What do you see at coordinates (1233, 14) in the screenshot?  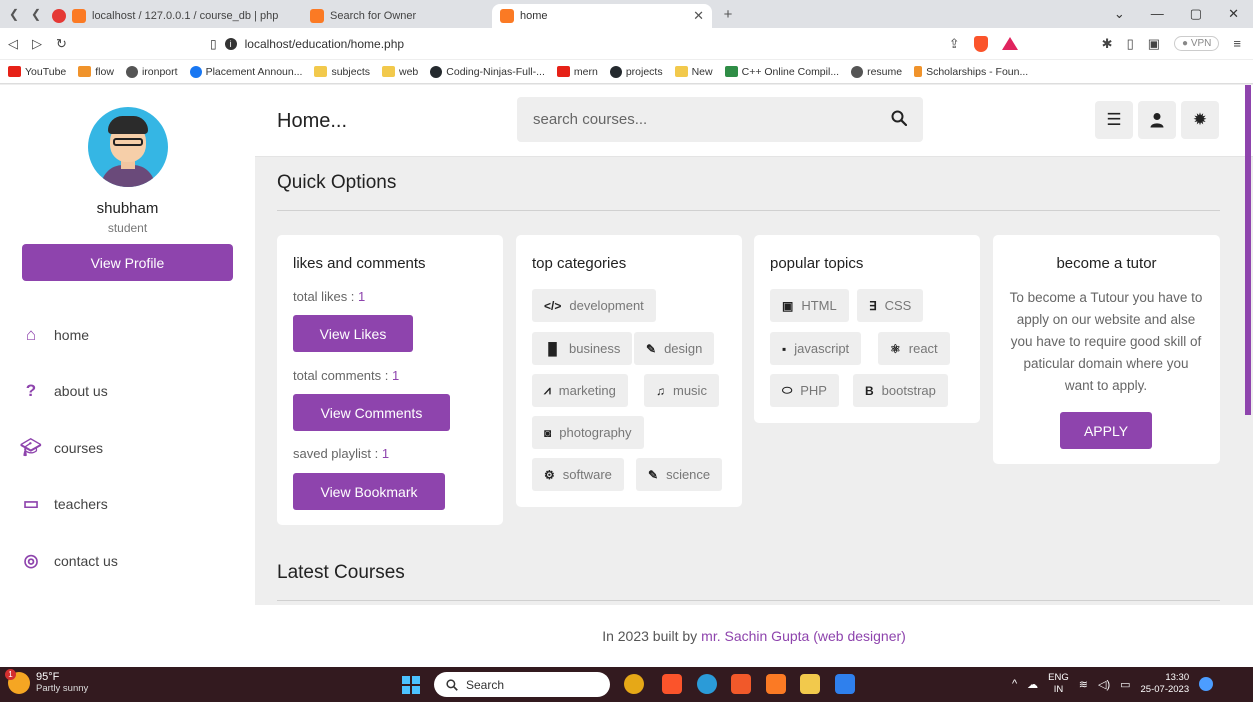 I see `close-window-icon: ✕` at bounding box center [1233, 14].